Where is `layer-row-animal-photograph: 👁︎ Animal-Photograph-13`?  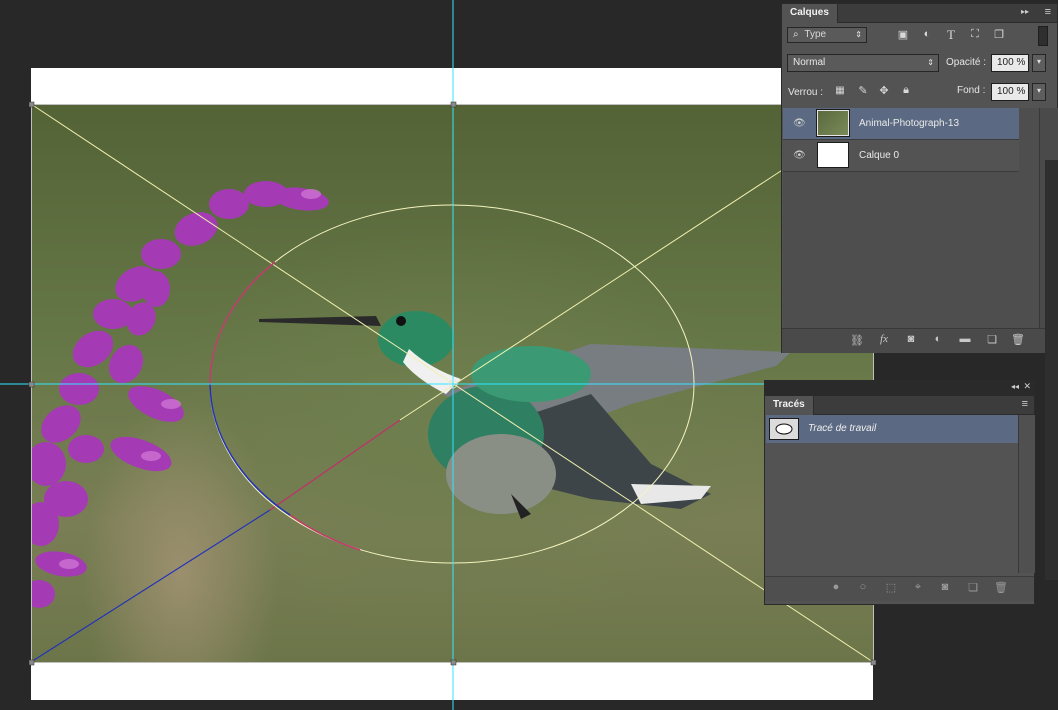
layer-row-animal-photograph: 👁︎ Animal-Photograph-13 is located at coordinates (901, 124).